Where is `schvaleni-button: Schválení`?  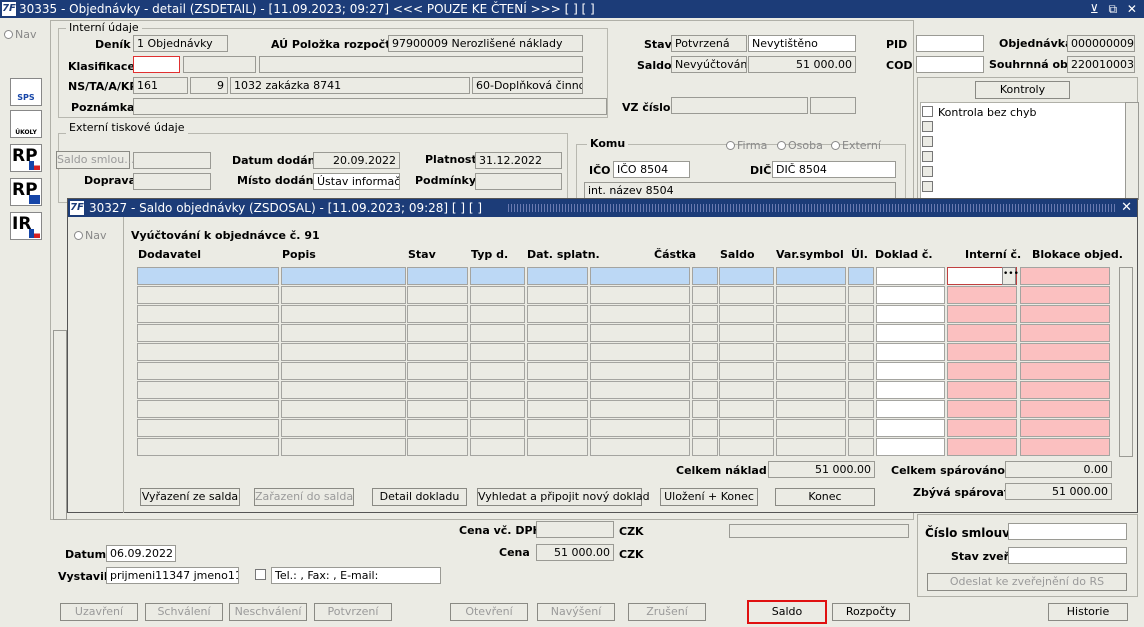 schvaleni-button: Schválení is located at coordinates (184, 612).